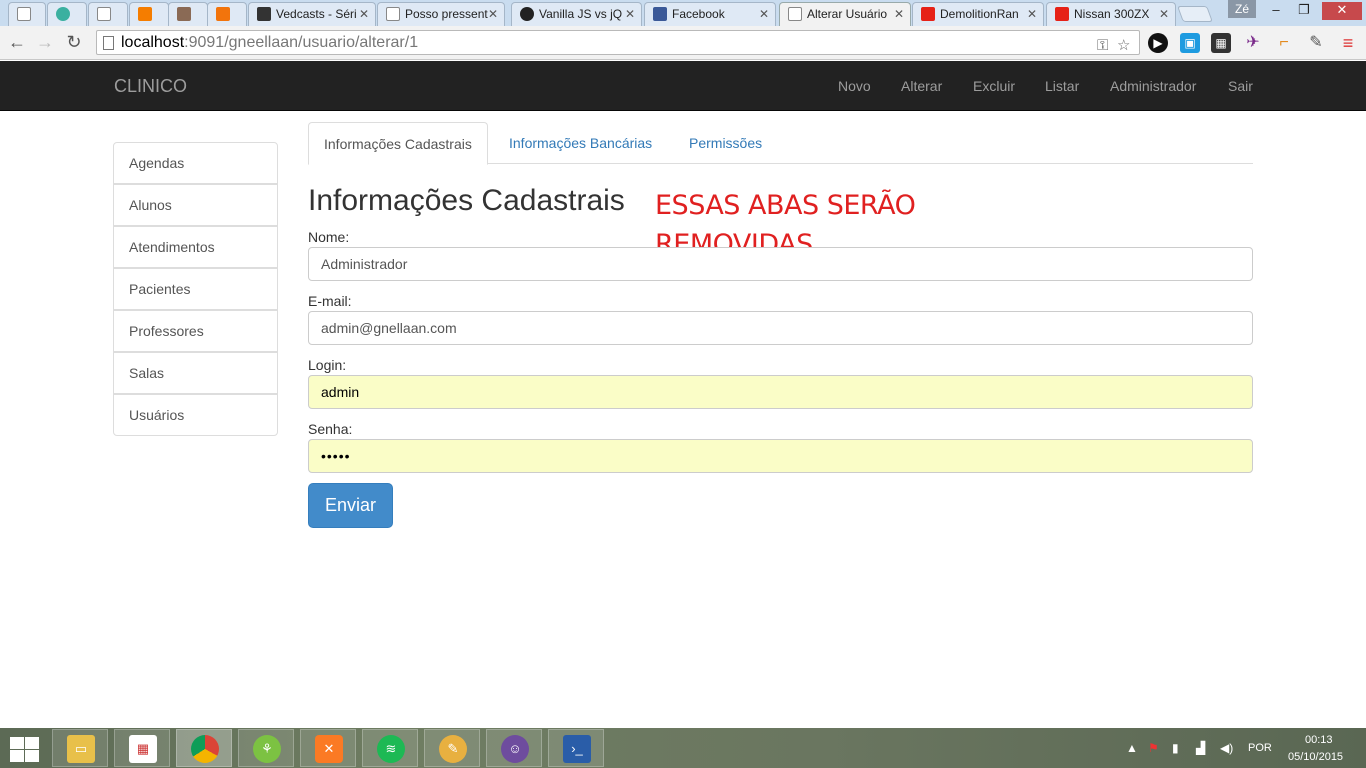  I want to click on tab-title: DemolitionRan, so click(979, 14).